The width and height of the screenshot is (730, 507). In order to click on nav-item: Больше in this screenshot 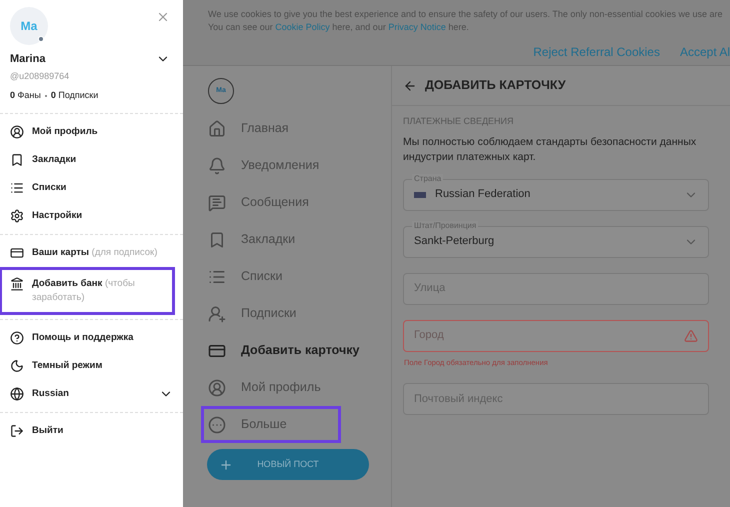, I will do `click(271, 424)`.